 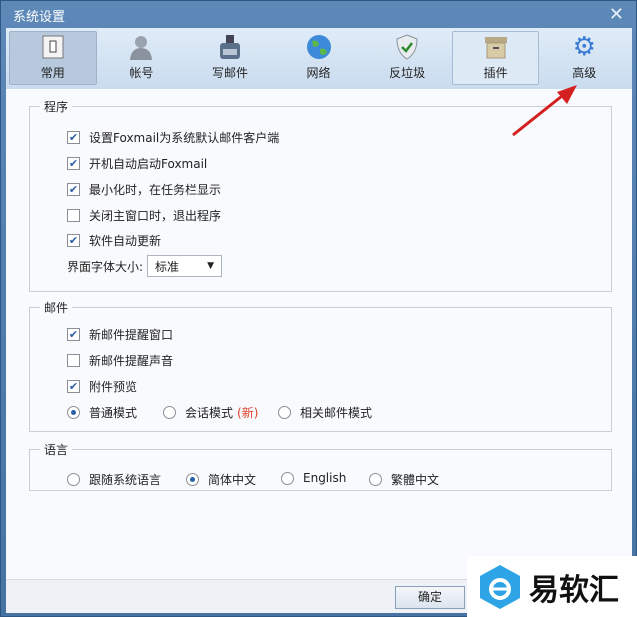 What do you see at coordinates (142, 47) in the screenshot?
I see `user-icon` at bounding box center [142, 47].